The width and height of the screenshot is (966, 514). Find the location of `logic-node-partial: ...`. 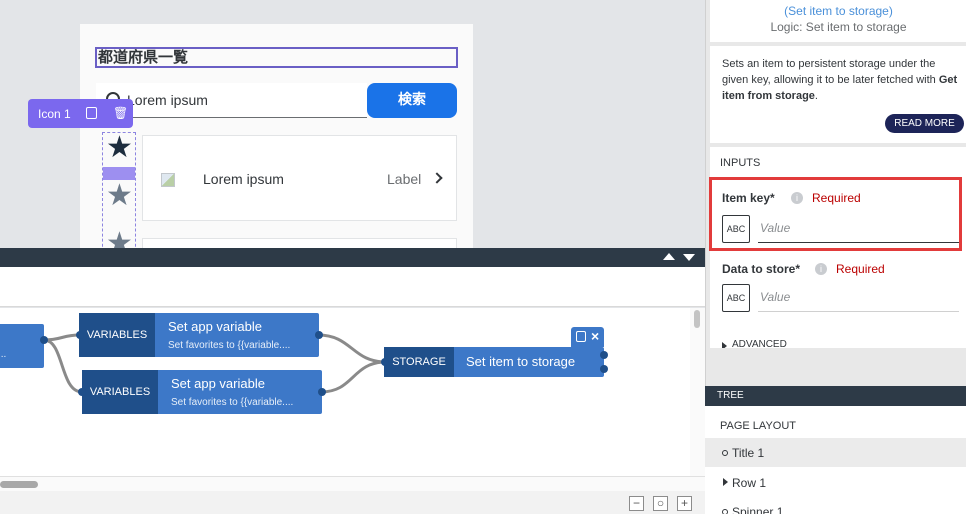

logic-node-partial: ... is located at coordinates (22, 346).